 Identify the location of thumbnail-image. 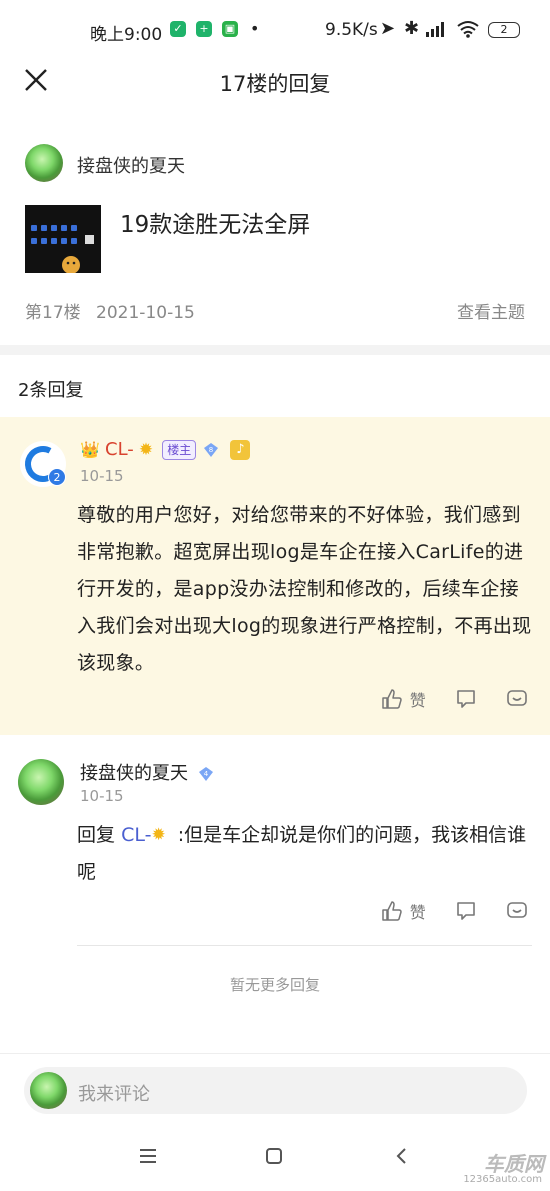
(63, 239).